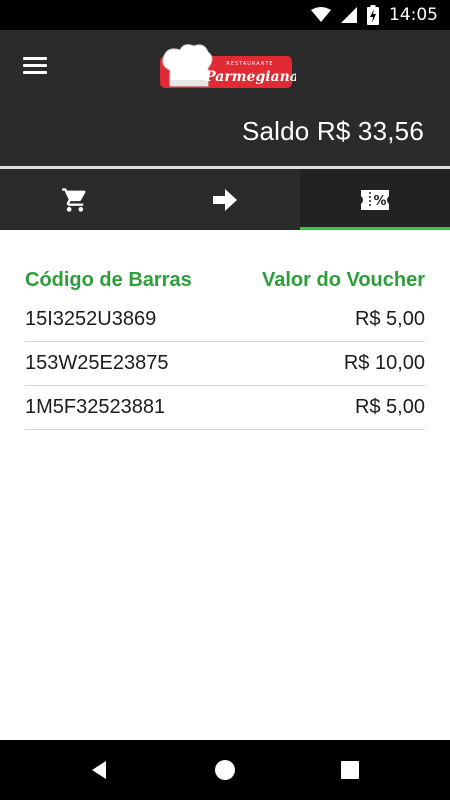 The image size is (450, 800). What do you see at coordinates (384, 363) in the screenshot?
I see `voucher-value: R$ 10,00` at bounding box center [384, 363].